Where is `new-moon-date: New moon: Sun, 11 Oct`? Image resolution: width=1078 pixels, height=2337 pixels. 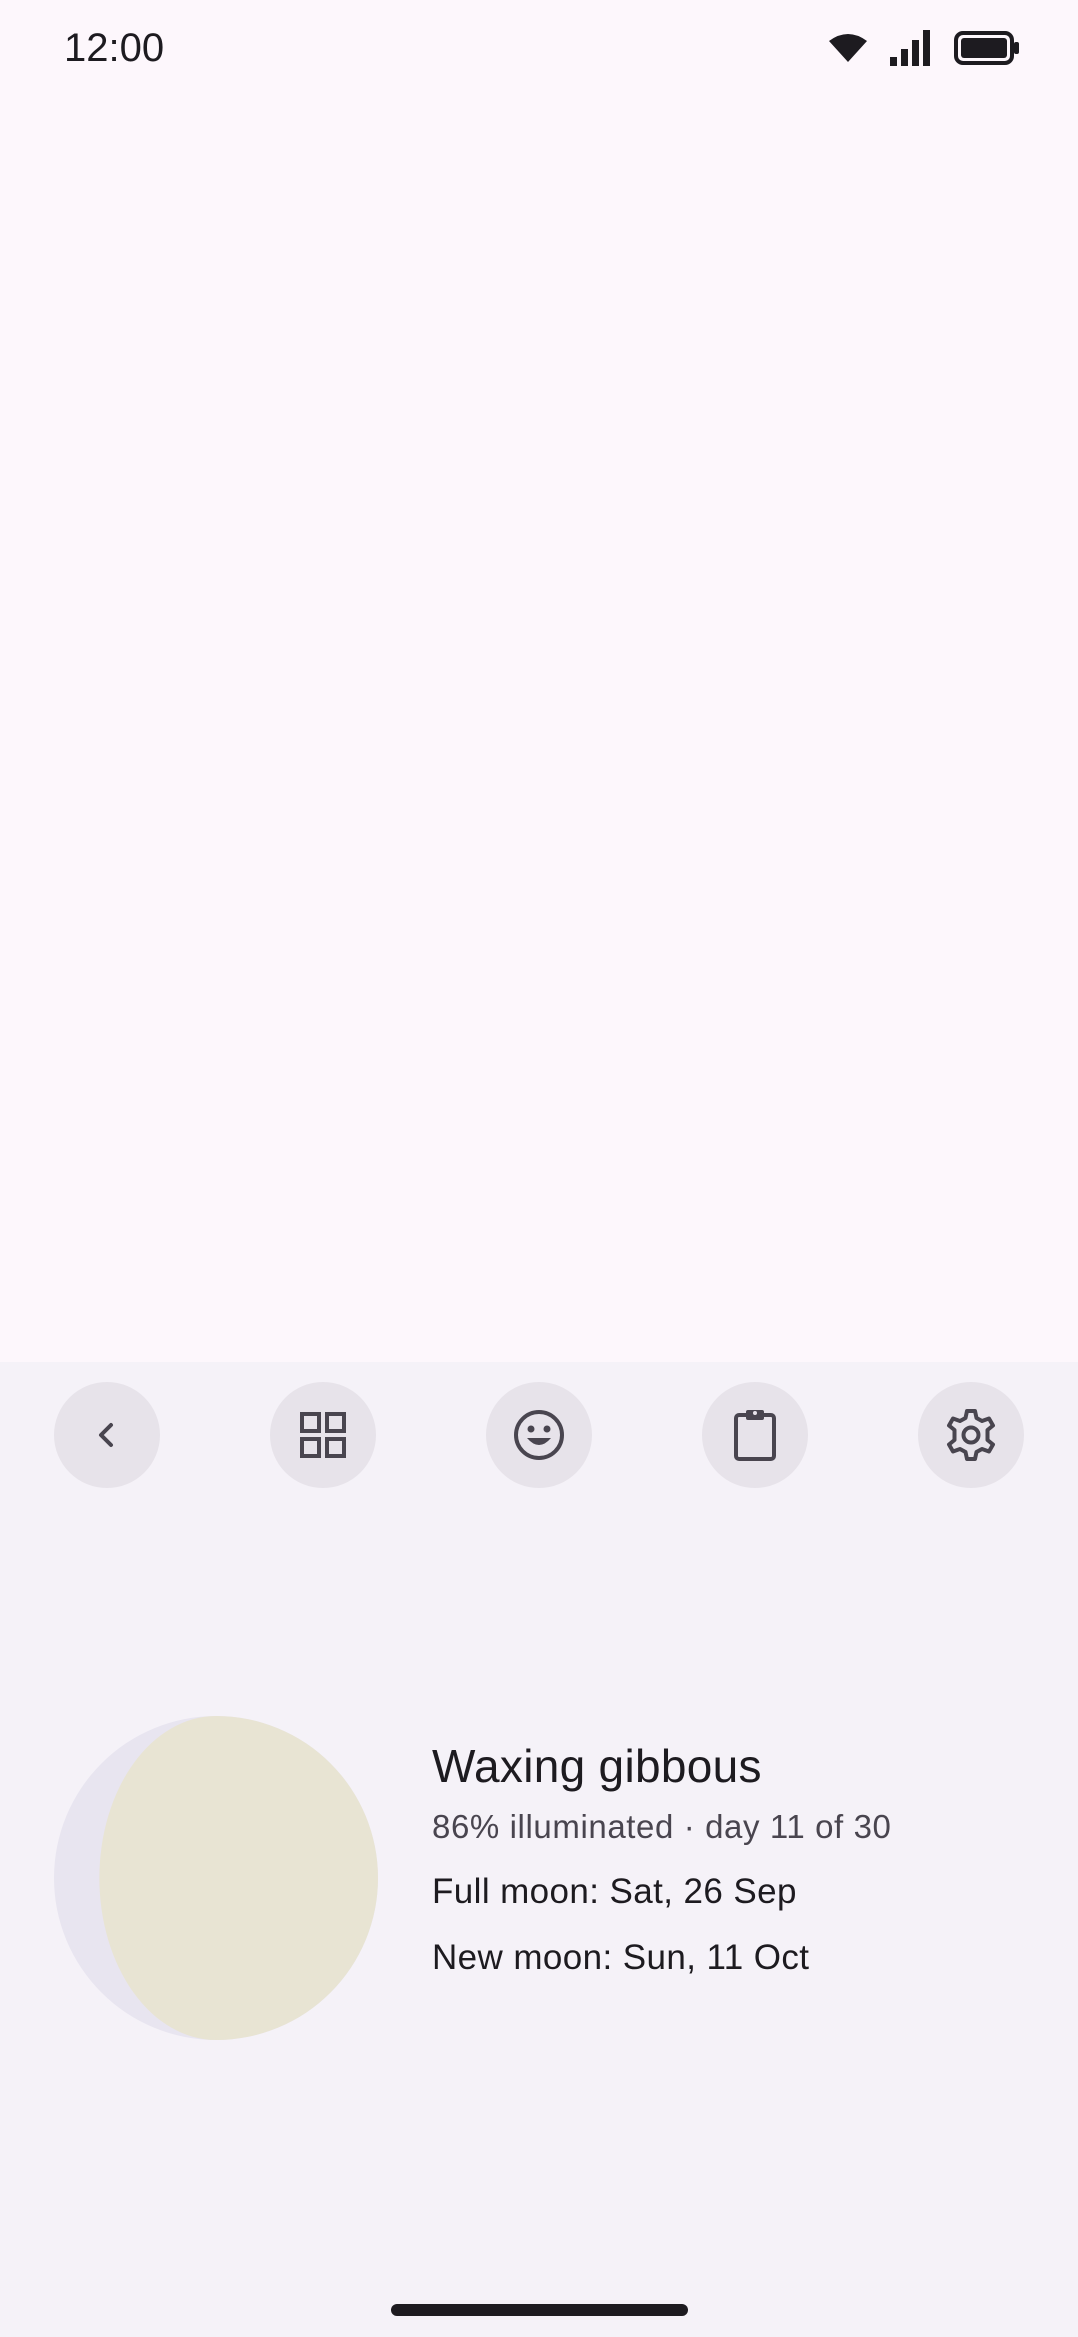
new-moon-date: New moon: Sun, 11 Oct is located at coordinates (621, 1957).